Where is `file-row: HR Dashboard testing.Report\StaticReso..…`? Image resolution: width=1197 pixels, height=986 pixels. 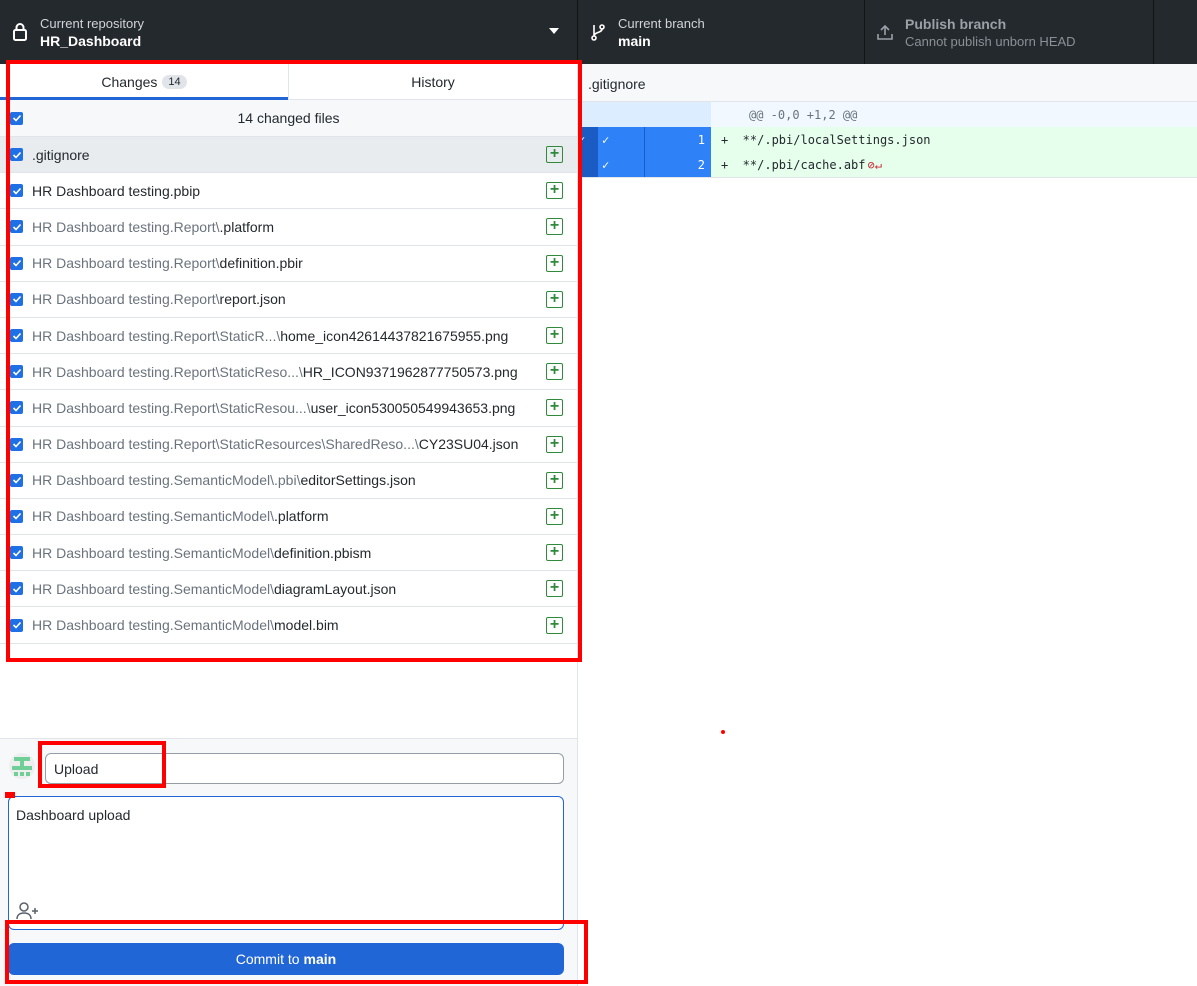
file-row: HR Dashboard testing.Report\StaticReso..… is located at coordinates (288, 372).